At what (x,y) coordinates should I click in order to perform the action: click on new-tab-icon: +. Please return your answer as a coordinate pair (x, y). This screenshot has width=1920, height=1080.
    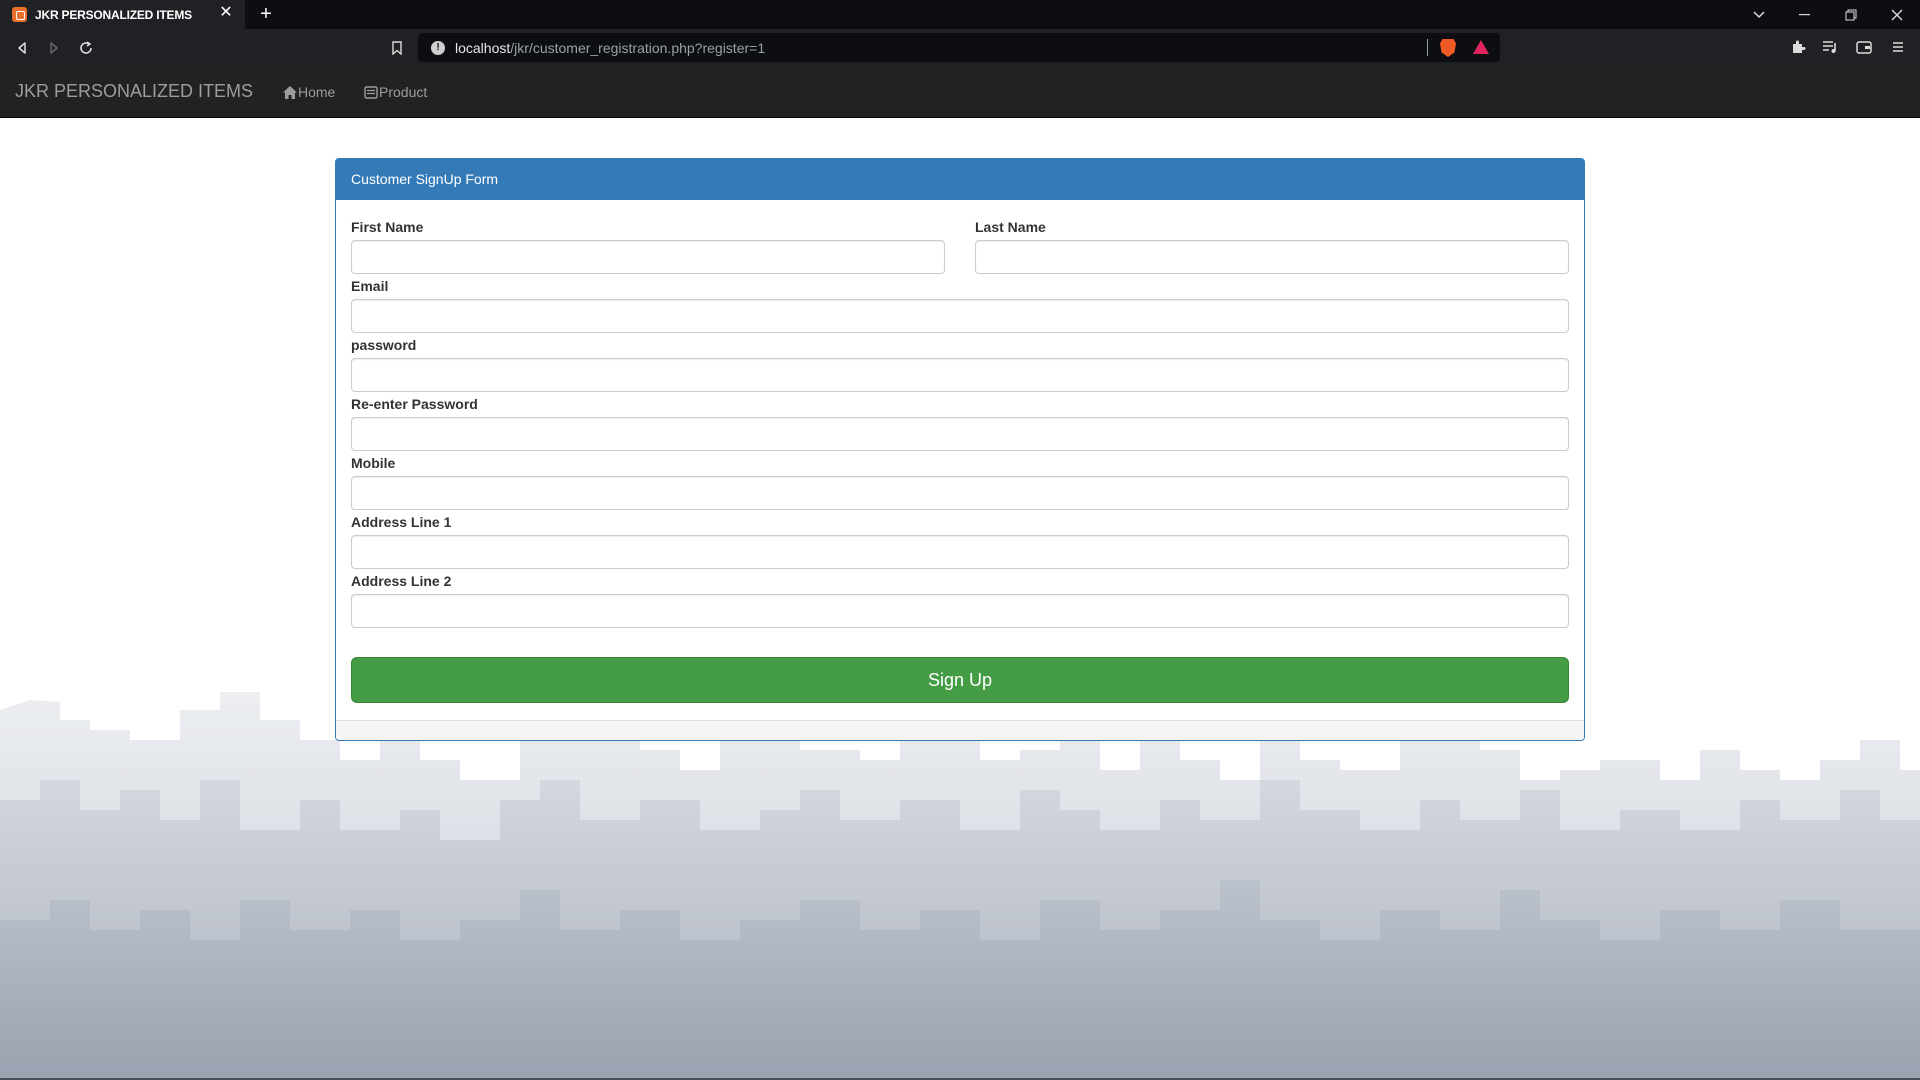
    Looking at the image, I should click on (266, 14).